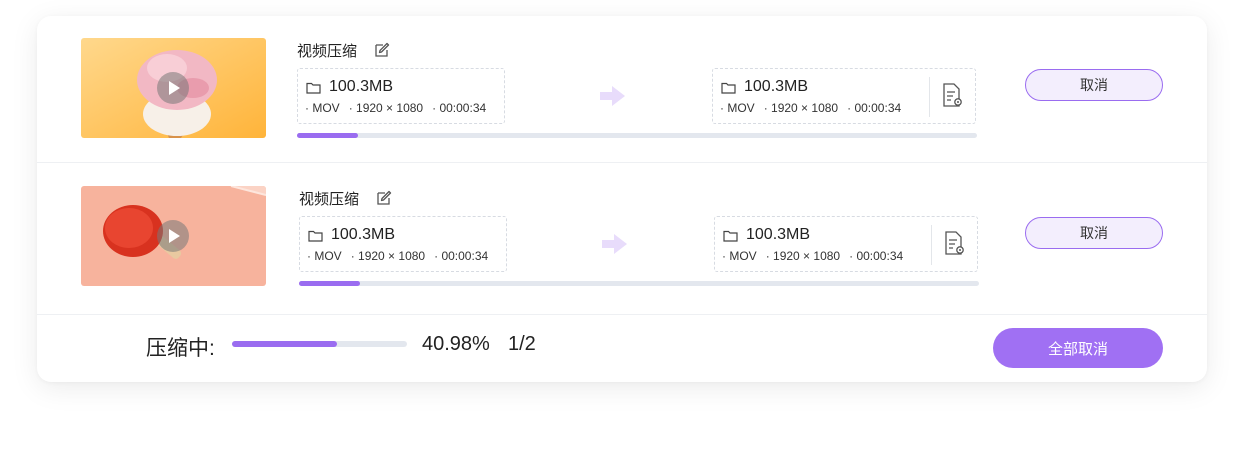 This screenshot has height=453, width=1244. I want to click on task-count: 1/2, so click(522, 344).